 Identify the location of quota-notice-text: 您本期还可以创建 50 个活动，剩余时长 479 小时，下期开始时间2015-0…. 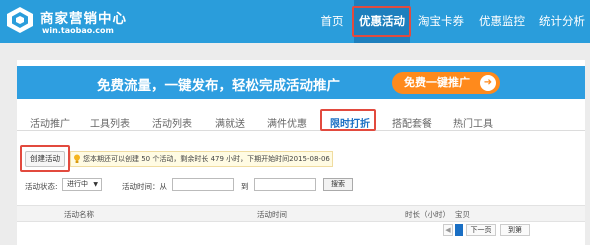
(206, 159).